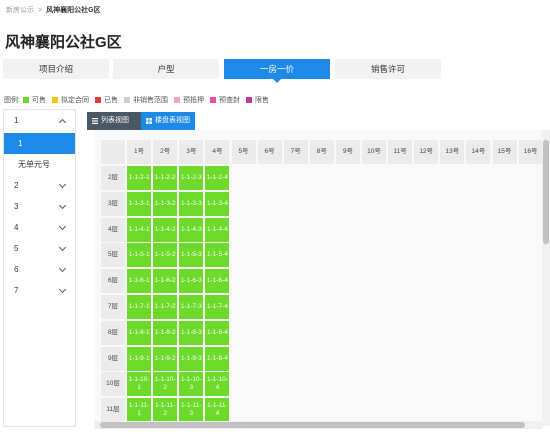  What do you see at coordinates (388, 69) in the screenshot?
I see `tab-sales-permit: 销售许可` at bounding box center [388, 69].